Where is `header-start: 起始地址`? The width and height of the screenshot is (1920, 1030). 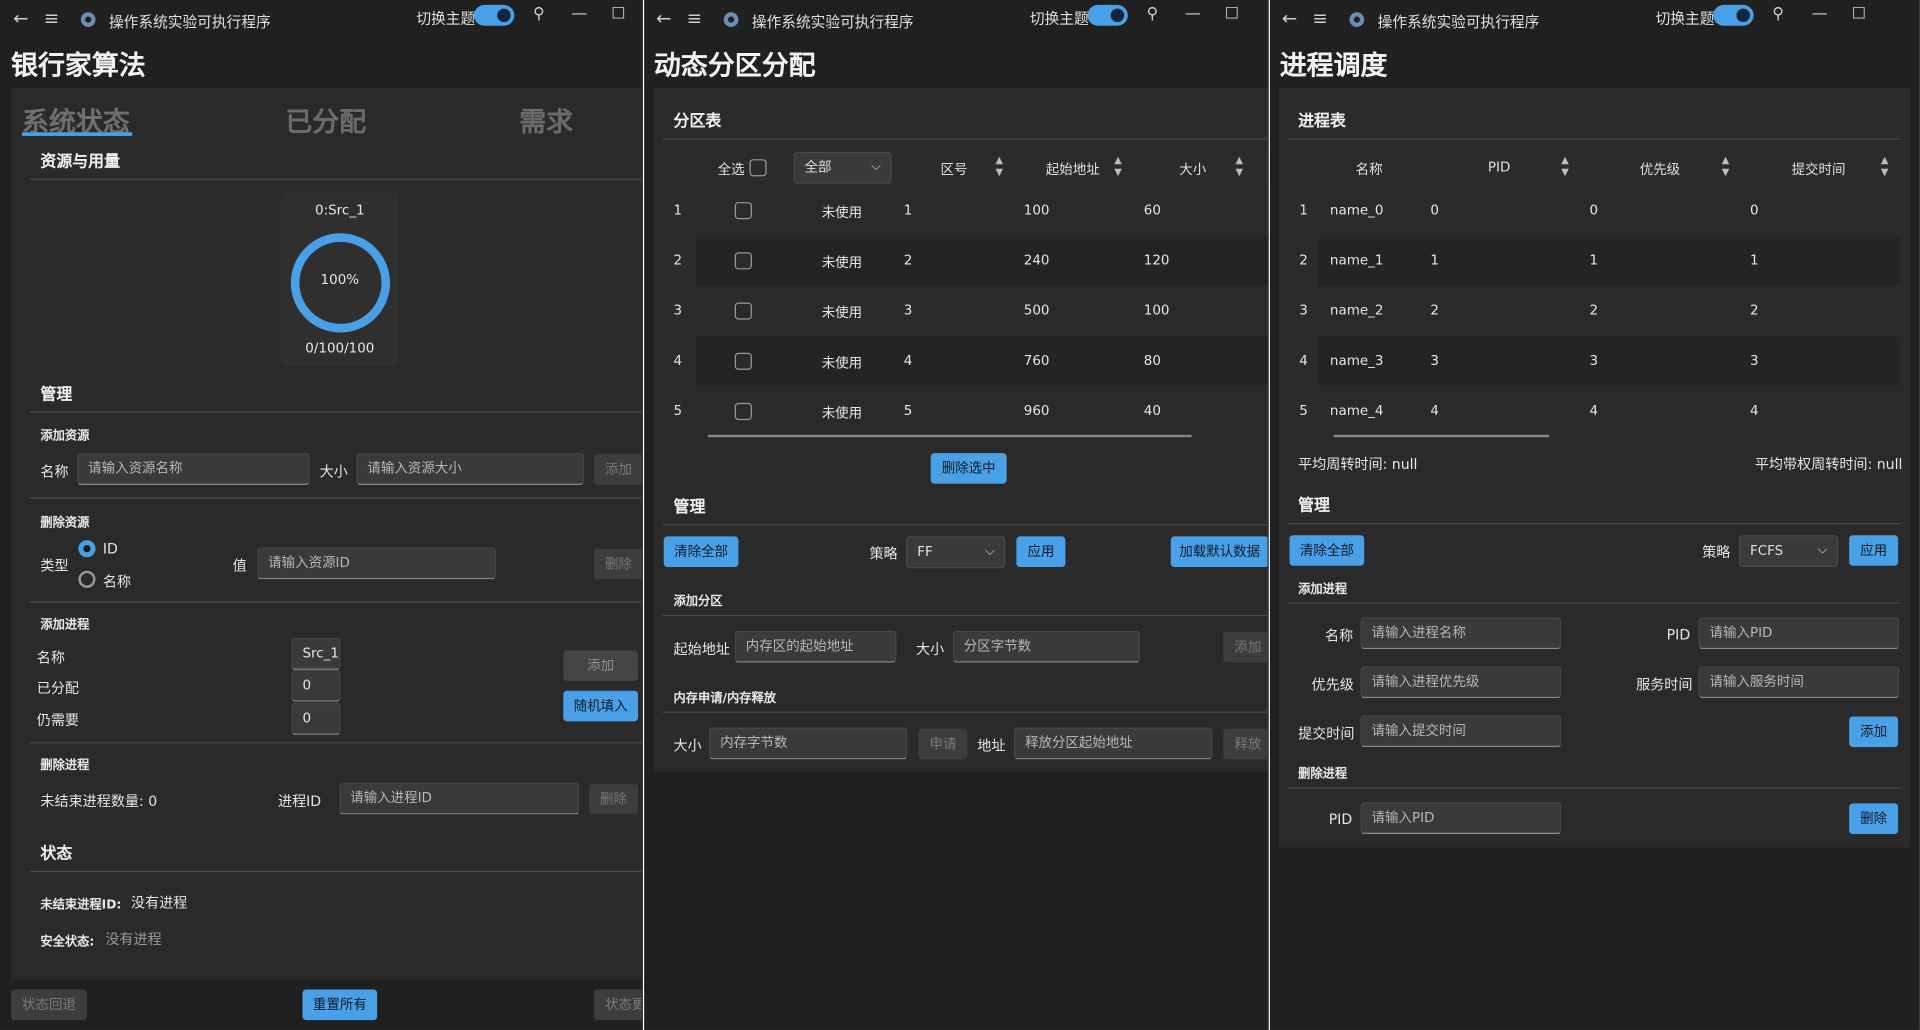 header-start: 起始地址 is located at coordinates (1073, 169).